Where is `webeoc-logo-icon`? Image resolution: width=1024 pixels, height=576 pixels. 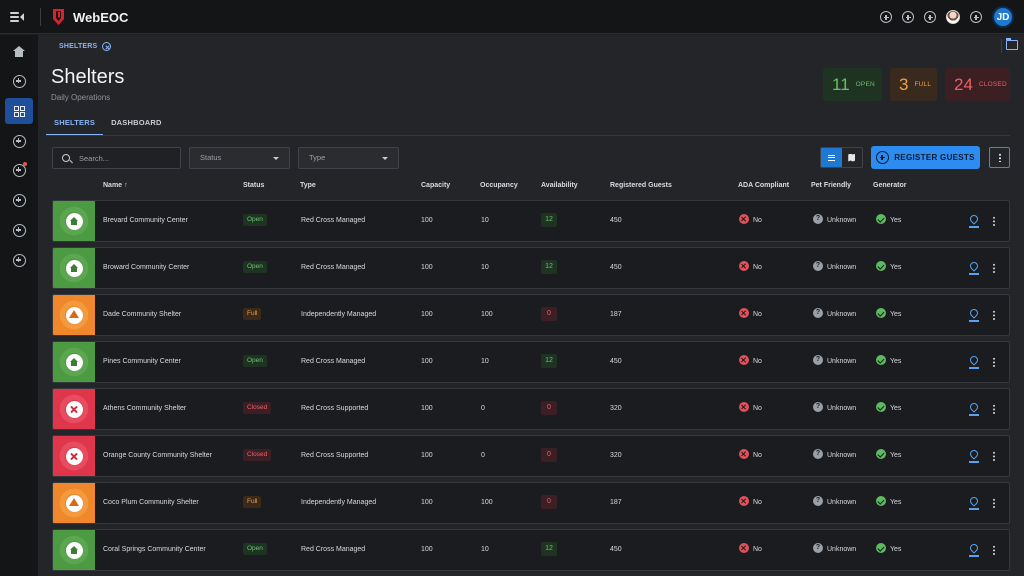 webeoc-logo-icon is located at coordinates (58, 17).